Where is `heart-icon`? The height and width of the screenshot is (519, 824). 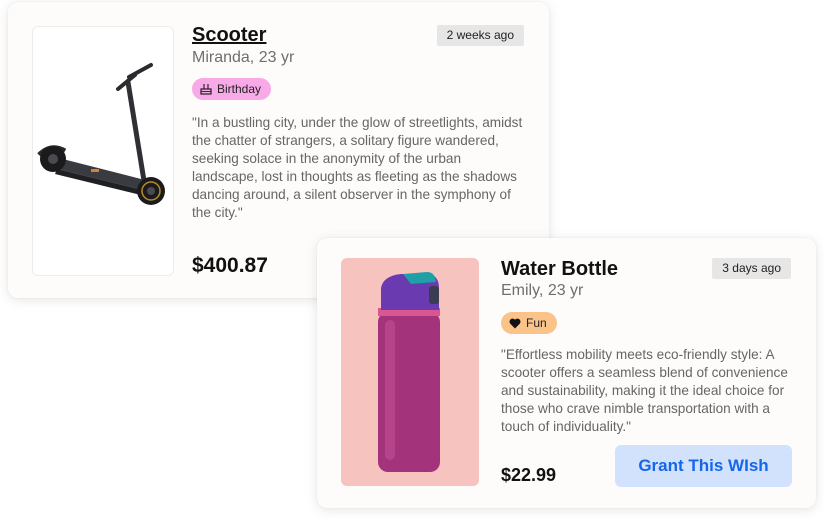
heart-icon is located at coordinates (515, 323).